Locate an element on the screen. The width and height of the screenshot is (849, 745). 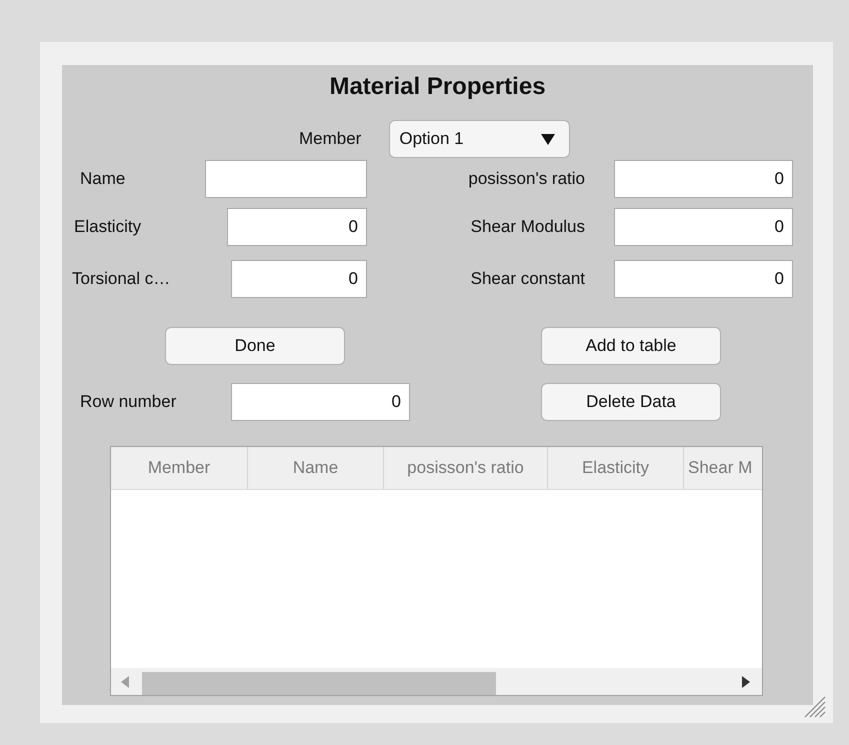
done-button: Done is located at coordinates (255, 346).